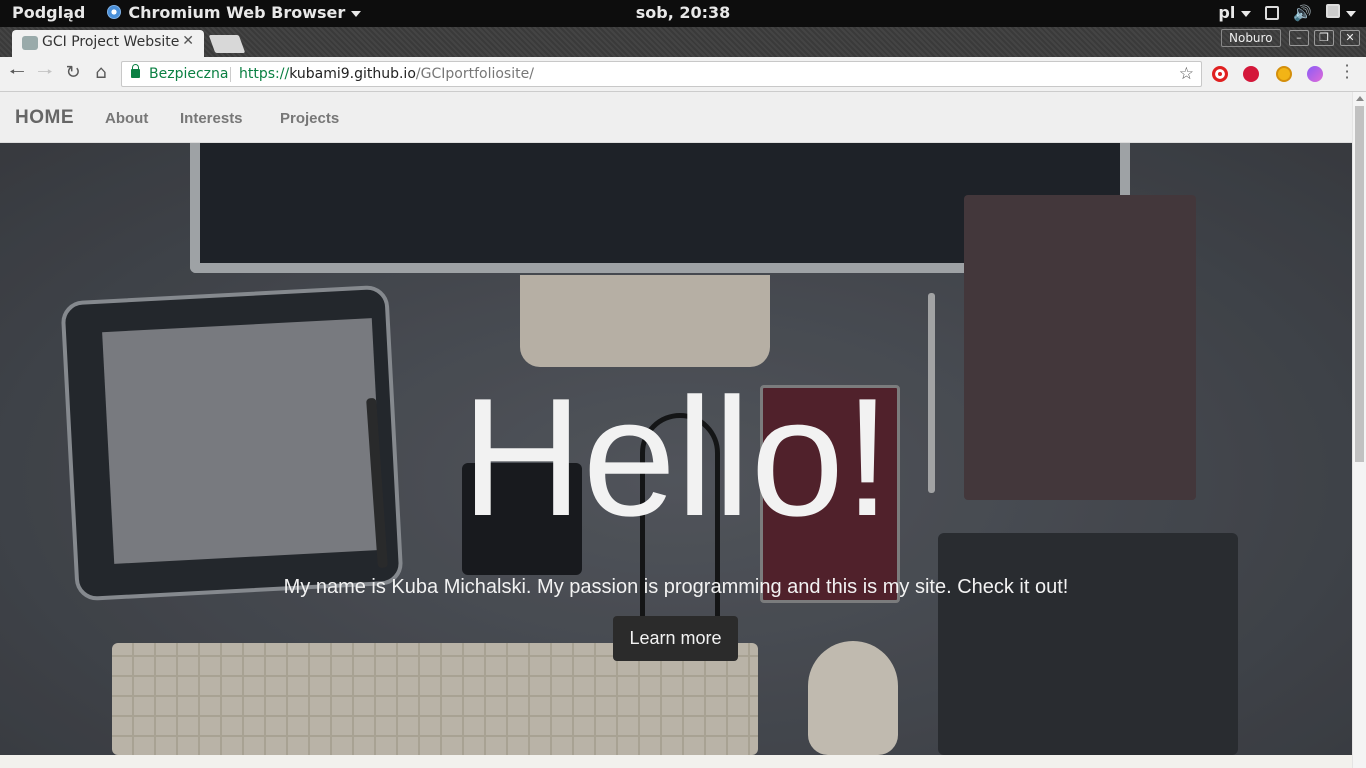 This screenshot has width=1366, height=768. Describe the element at coordinates (1359, 284) in the screenshot. I see `scrollbar-thumb` at that location.